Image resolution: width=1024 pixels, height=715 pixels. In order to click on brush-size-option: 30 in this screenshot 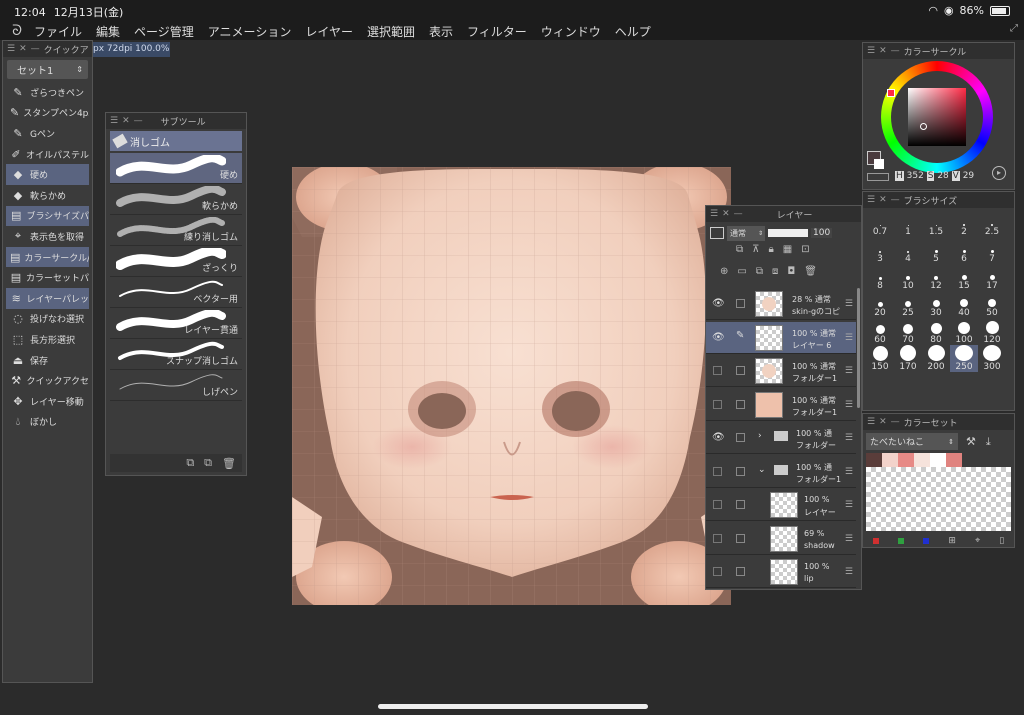, I will do `click(936, 304)`.